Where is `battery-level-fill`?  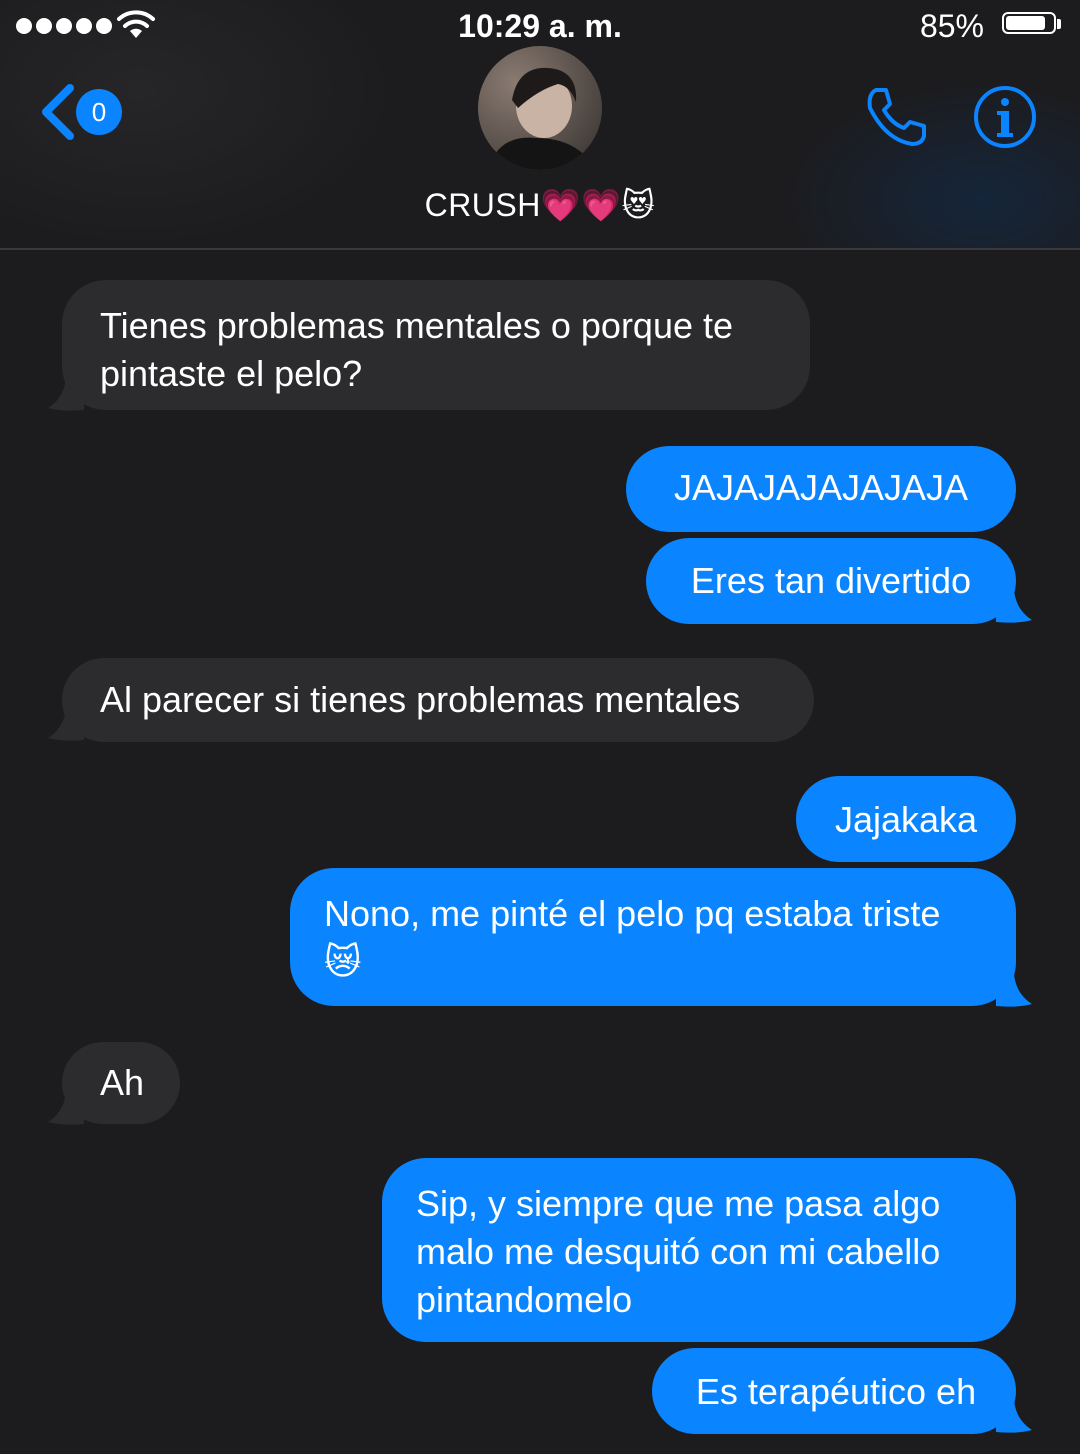
battery-level-fill is located at coordinates (1025, 23).